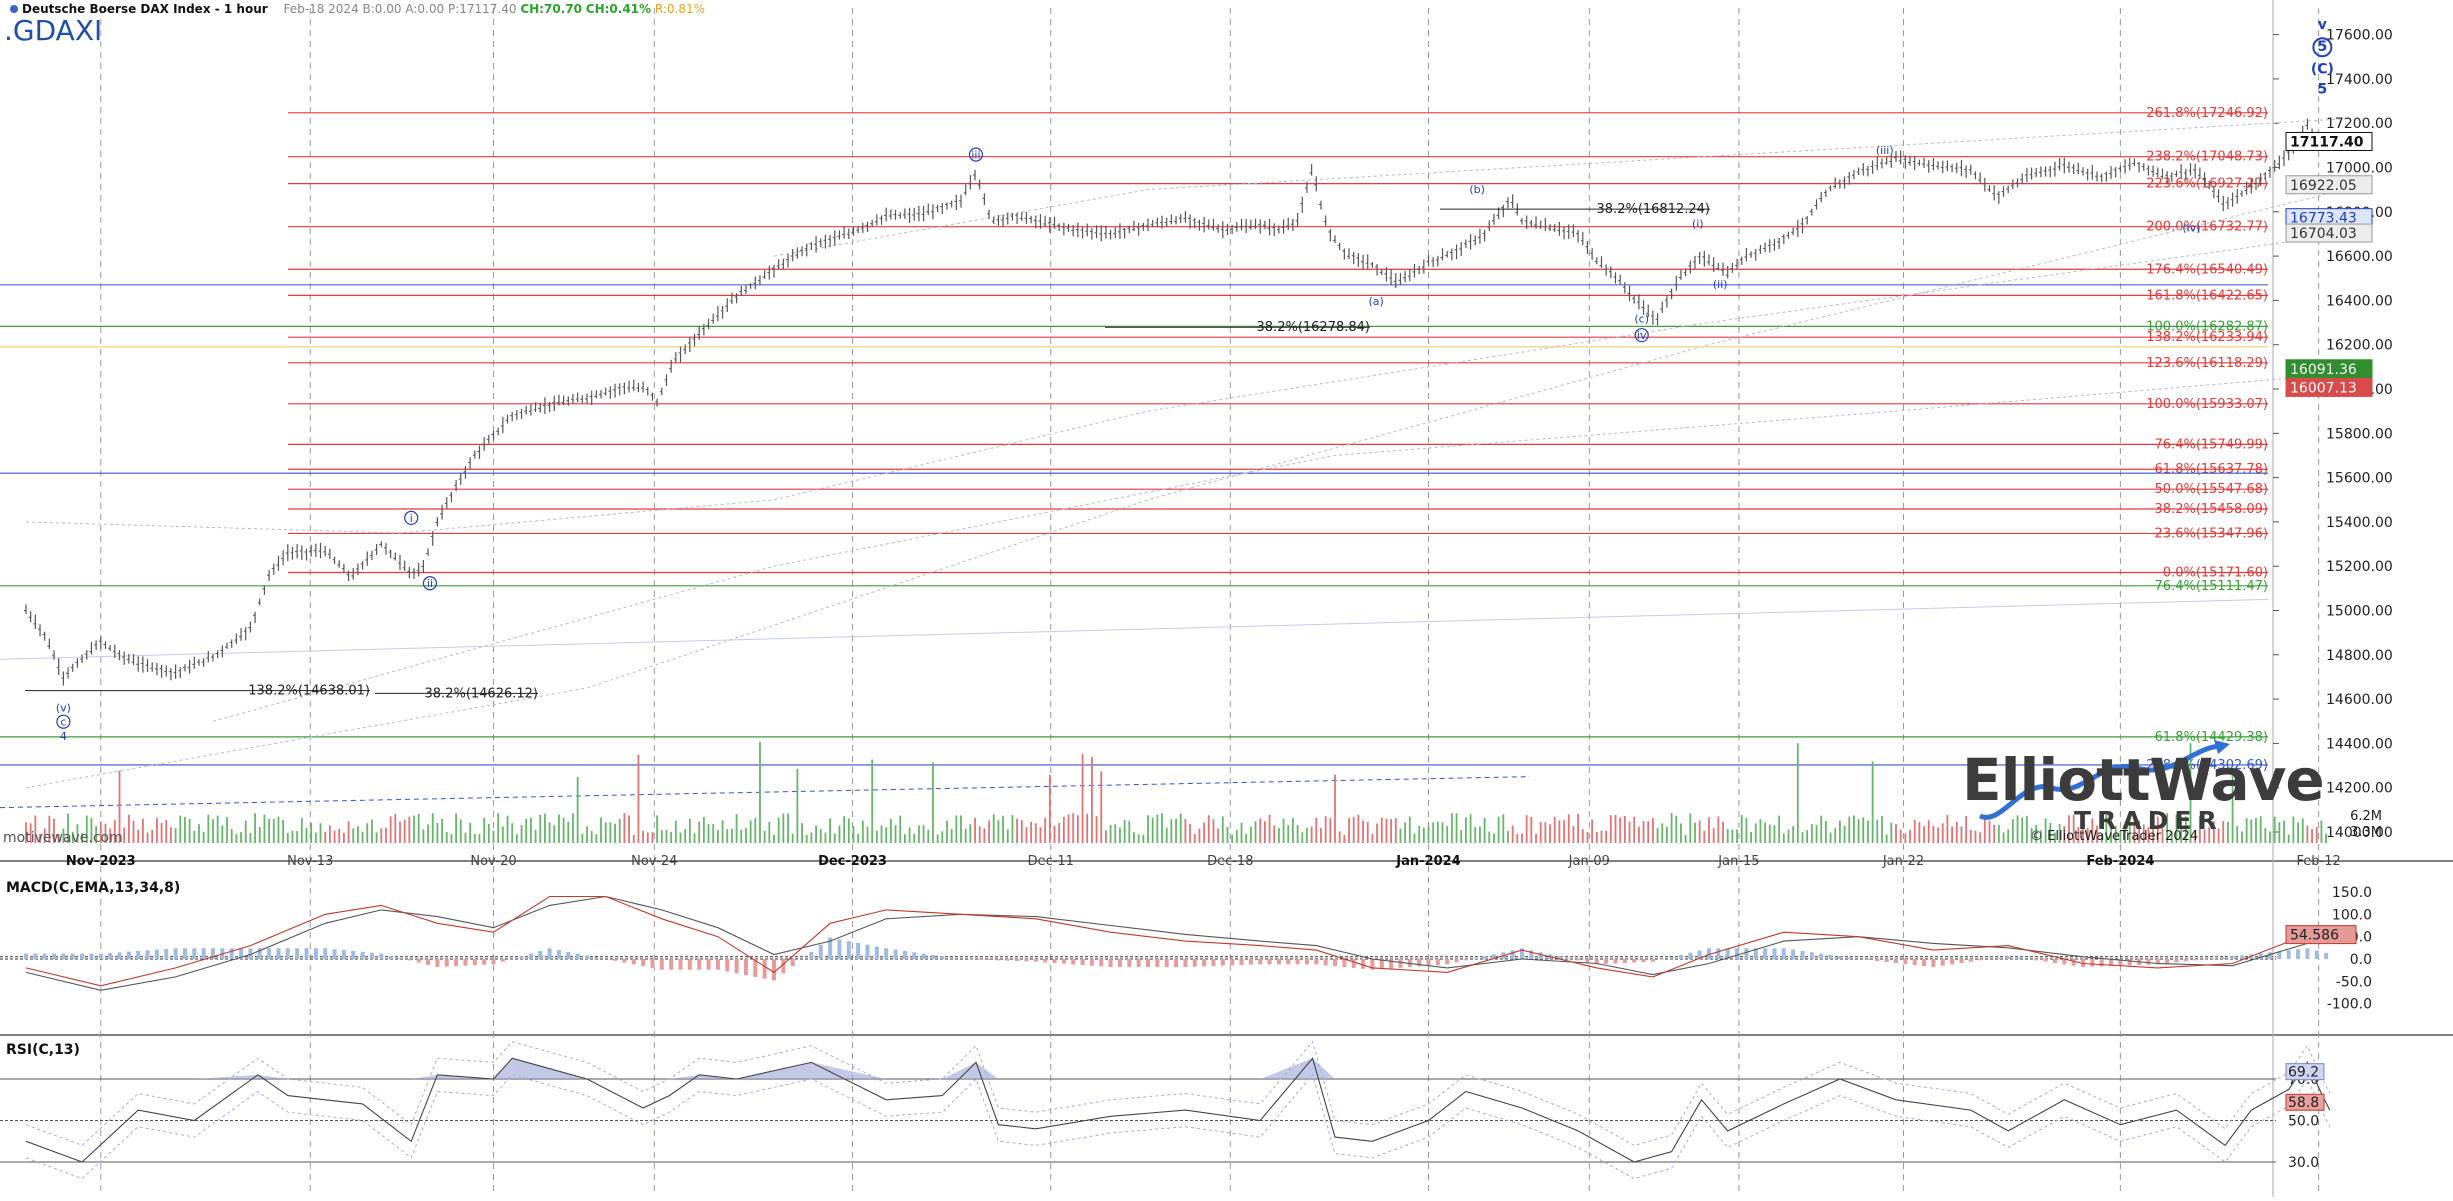 The image size is (2453, 1201). I want to click on x-tick-label: Jan-15, so click(1738, 861).